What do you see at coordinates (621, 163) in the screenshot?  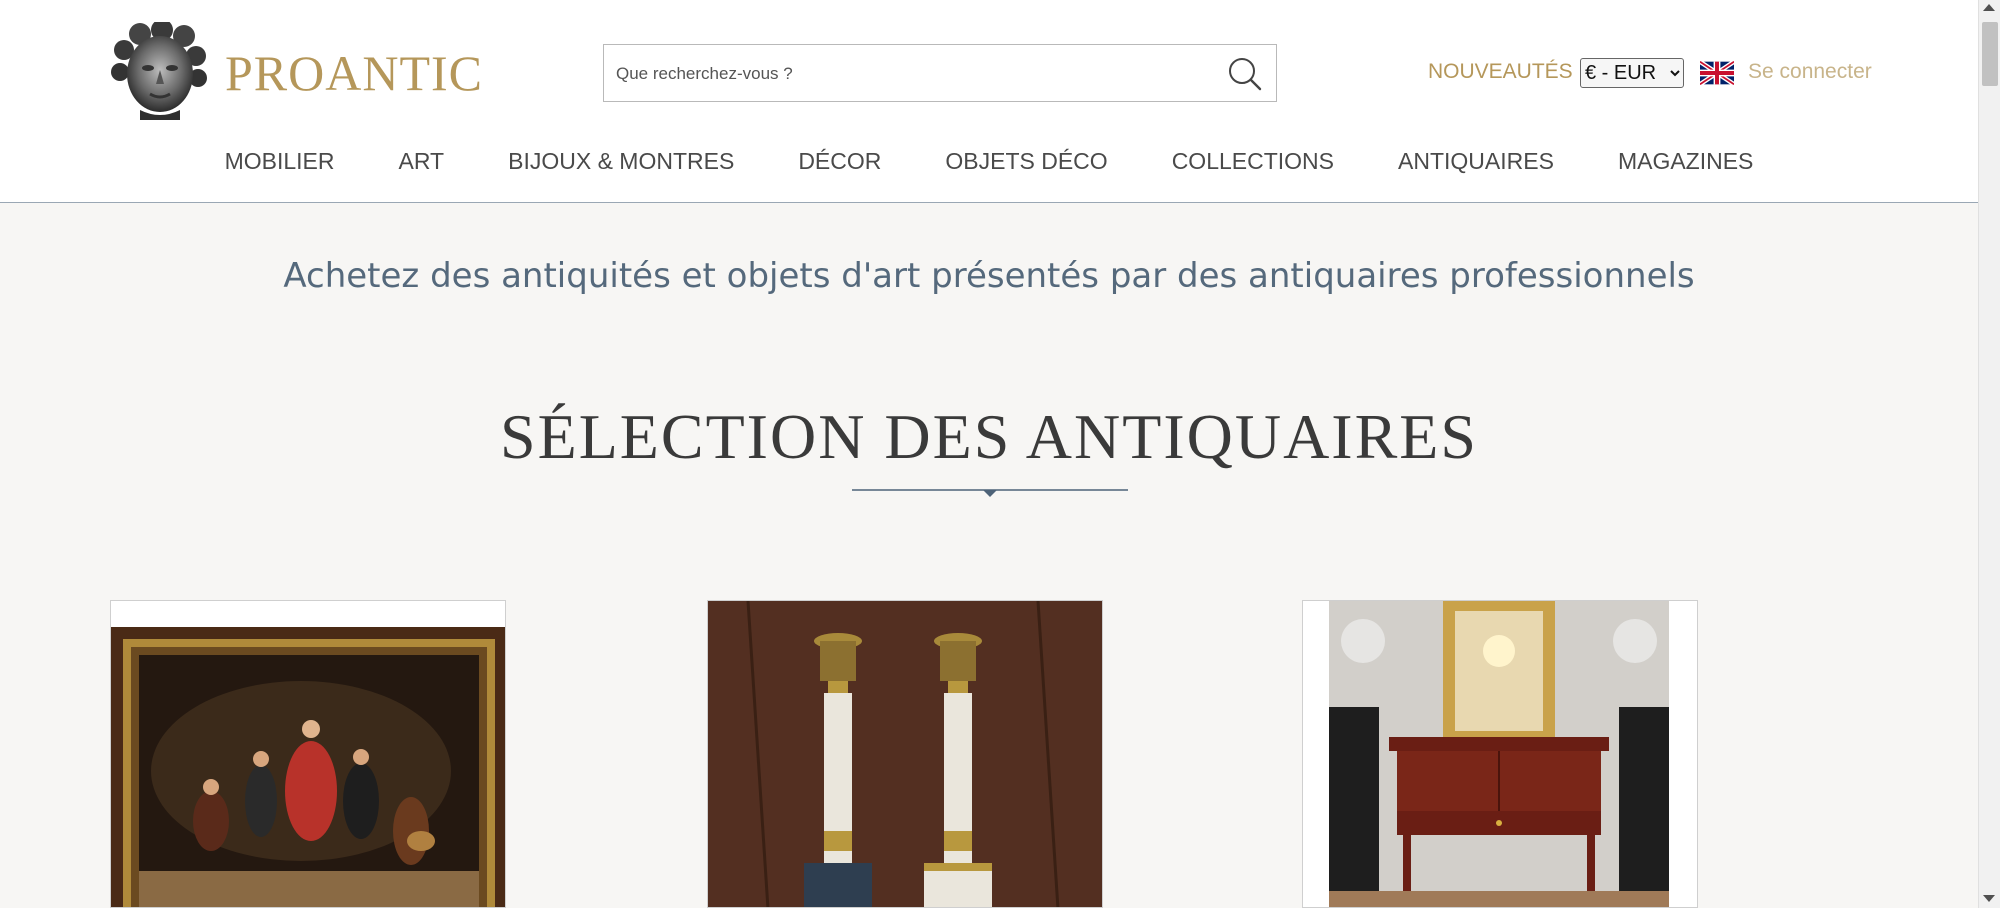 I see `nav-item-bijoux-montres: BIJOUX & MONTRES` at bounding box center [621, 163].